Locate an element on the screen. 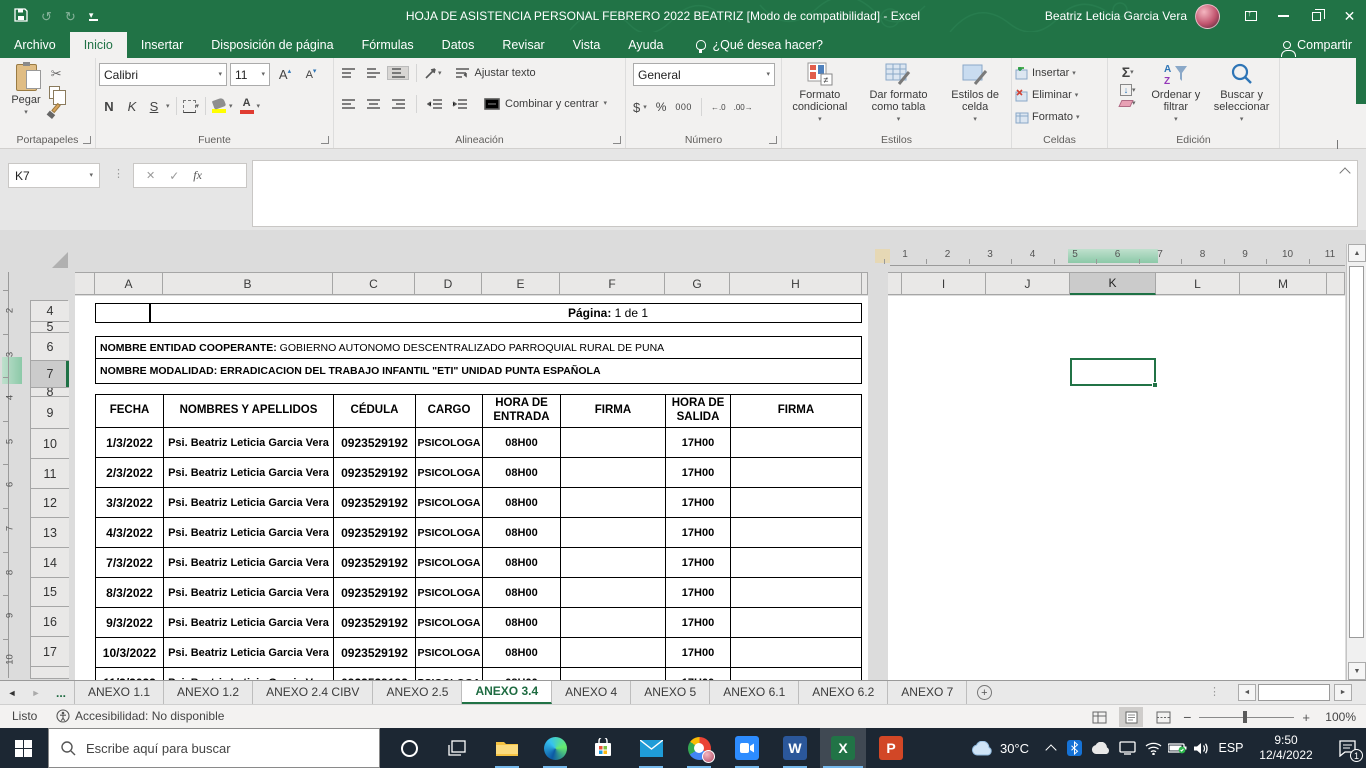  scroll-up-icon: ▲ is located at coordinates (1357, 253).